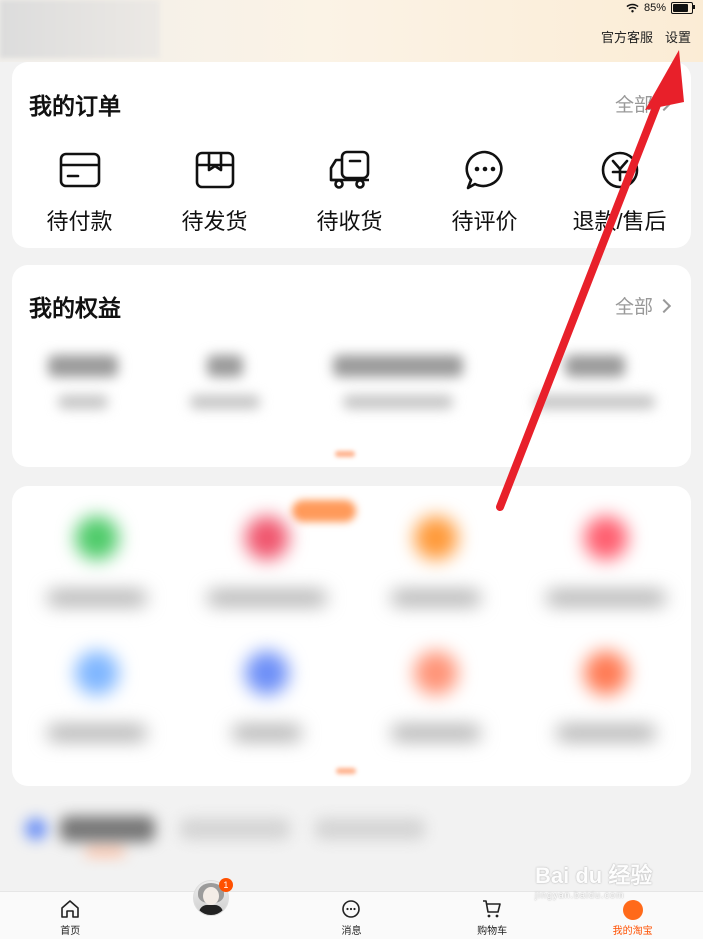  What do you see at coordinates (632, 910) in the screenshot?
I see `profile-icon` at bounding box center [632, 910].